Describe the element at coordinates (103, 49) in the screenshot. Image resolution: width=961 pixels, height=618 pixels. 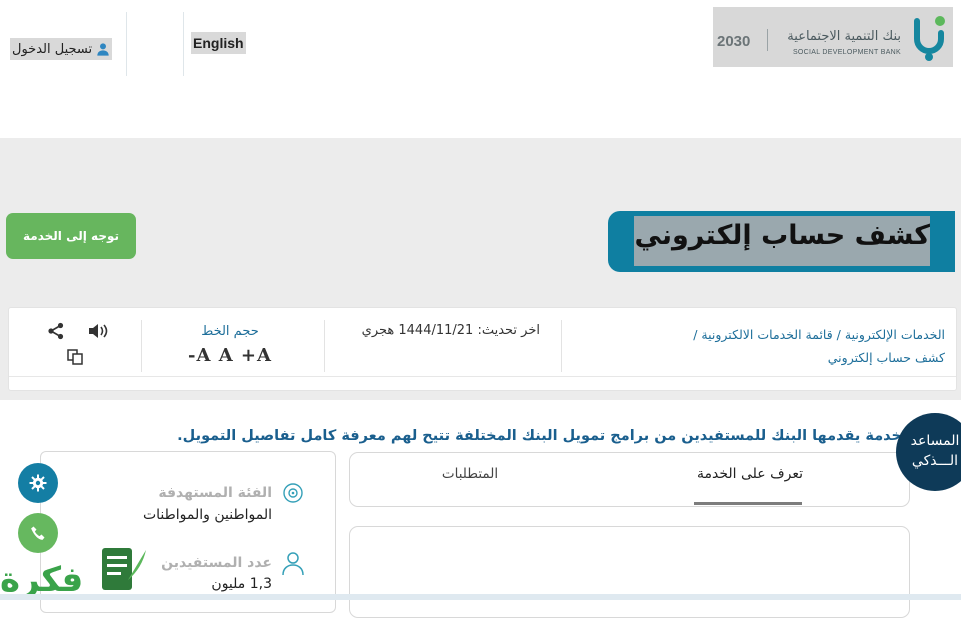
I see `user-icon` at that location.